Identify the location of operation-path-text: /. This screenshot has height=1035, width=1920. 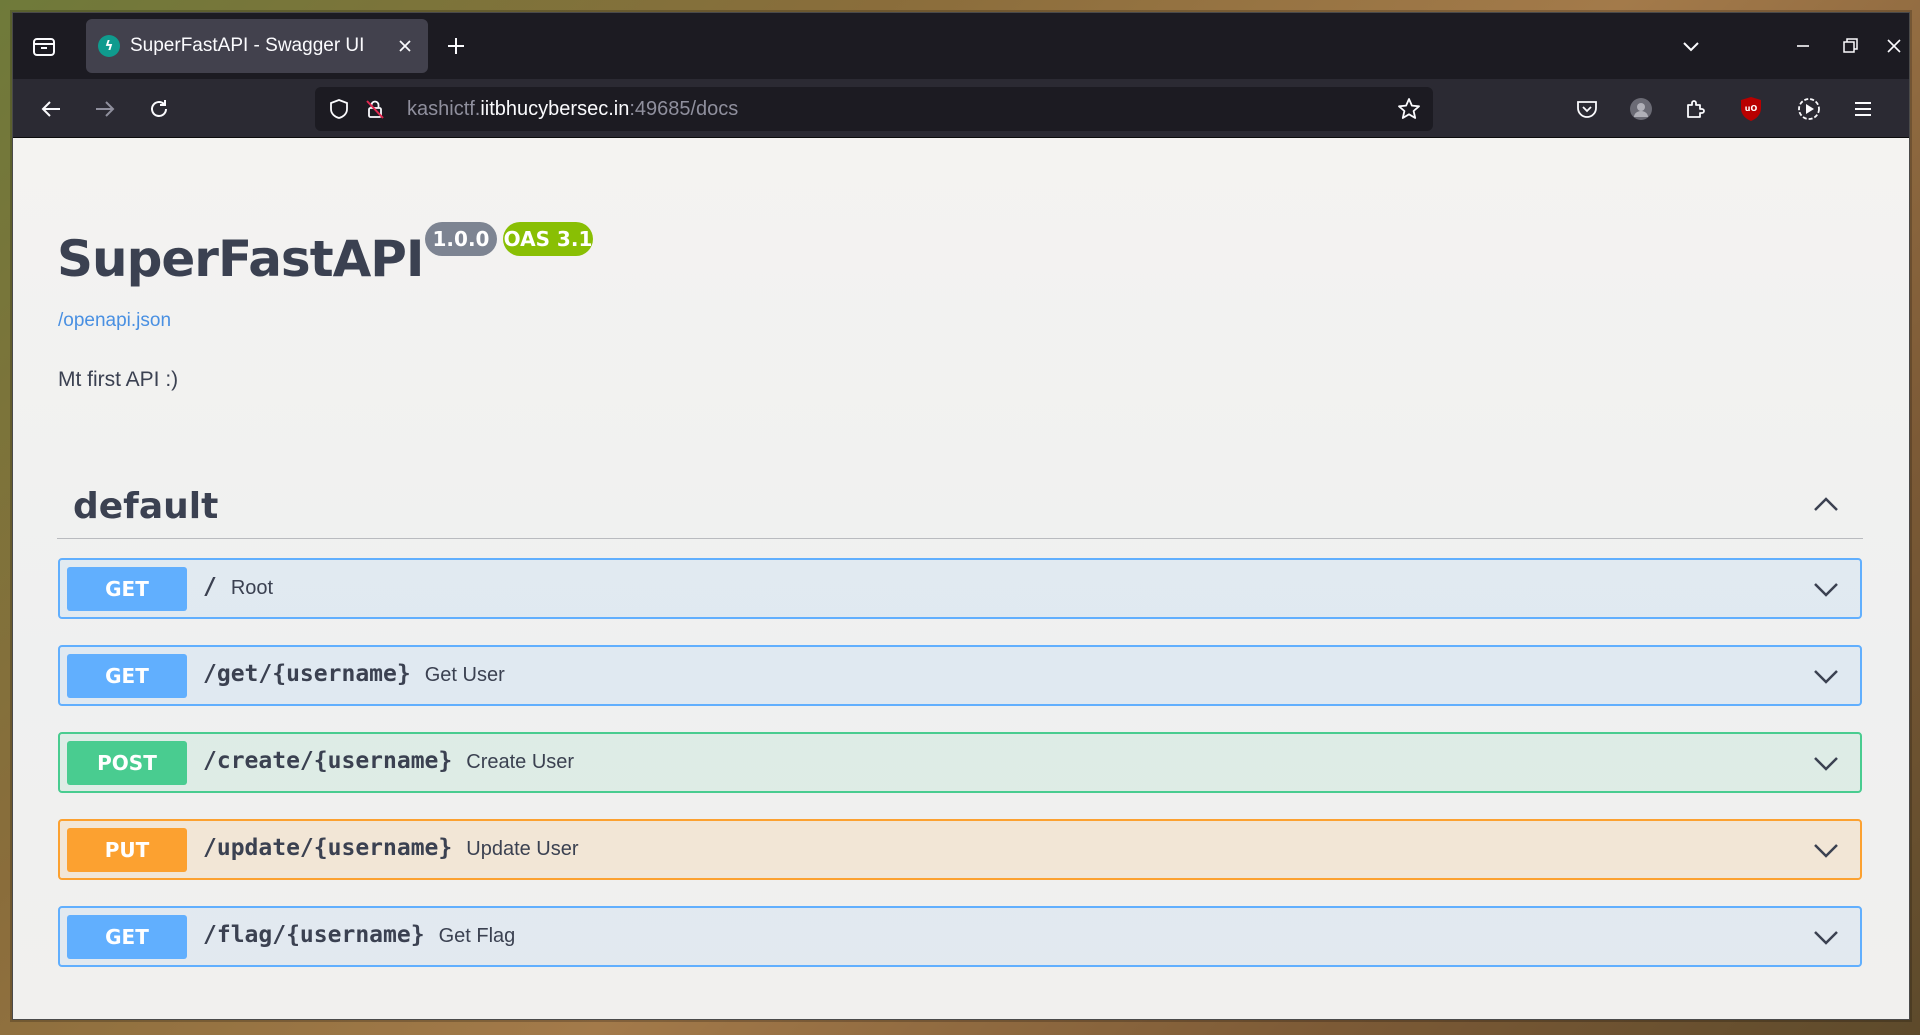
(210, 587).